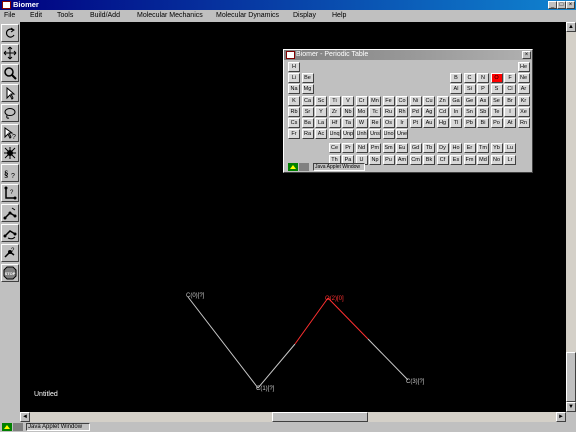 This screenshot has width=576, height=432. What do you see at coordinates (294, 100) in the screenshot?
I see `element-button-k: K` at bounding box center [294, 100].